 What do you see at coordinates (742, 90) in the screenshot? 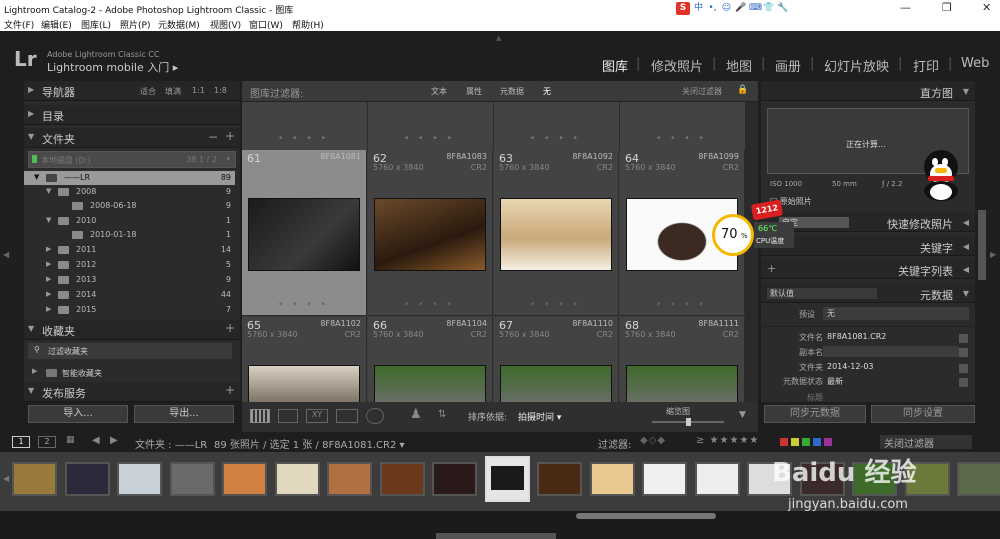
I see `lock-icon: 🔒` at bounding box center [742, 90].